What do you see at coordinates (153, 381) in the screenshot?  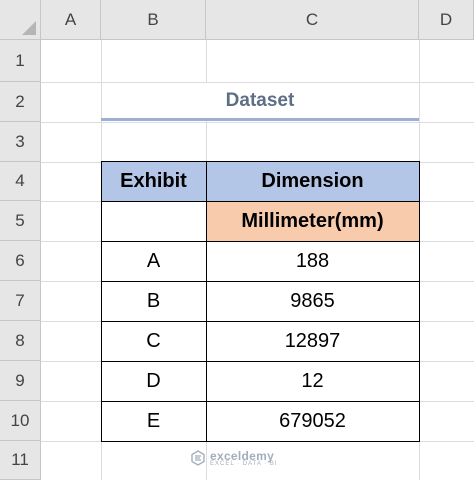 I see `exhibit-cell: D` at bounding box center [153, 381].